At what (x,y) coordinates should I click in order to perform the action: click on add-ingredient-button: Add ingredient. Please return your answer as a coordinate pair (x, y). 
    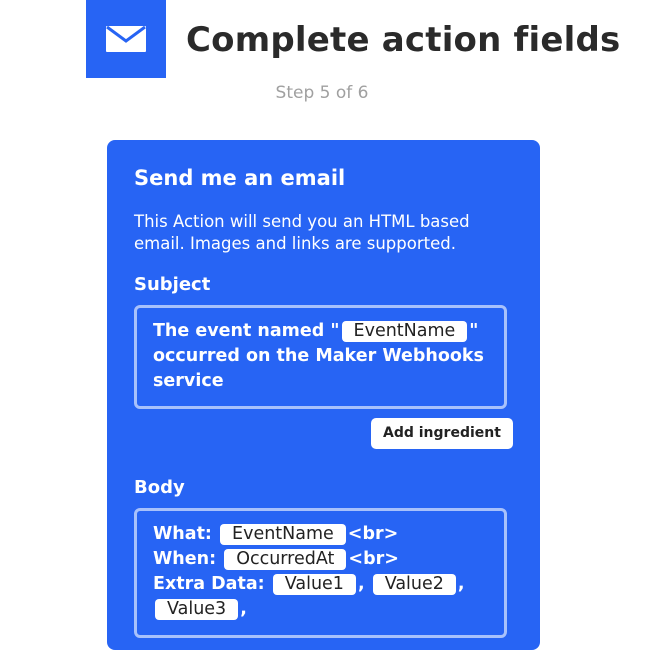
    Looking at the image, I should click on (442, 433).